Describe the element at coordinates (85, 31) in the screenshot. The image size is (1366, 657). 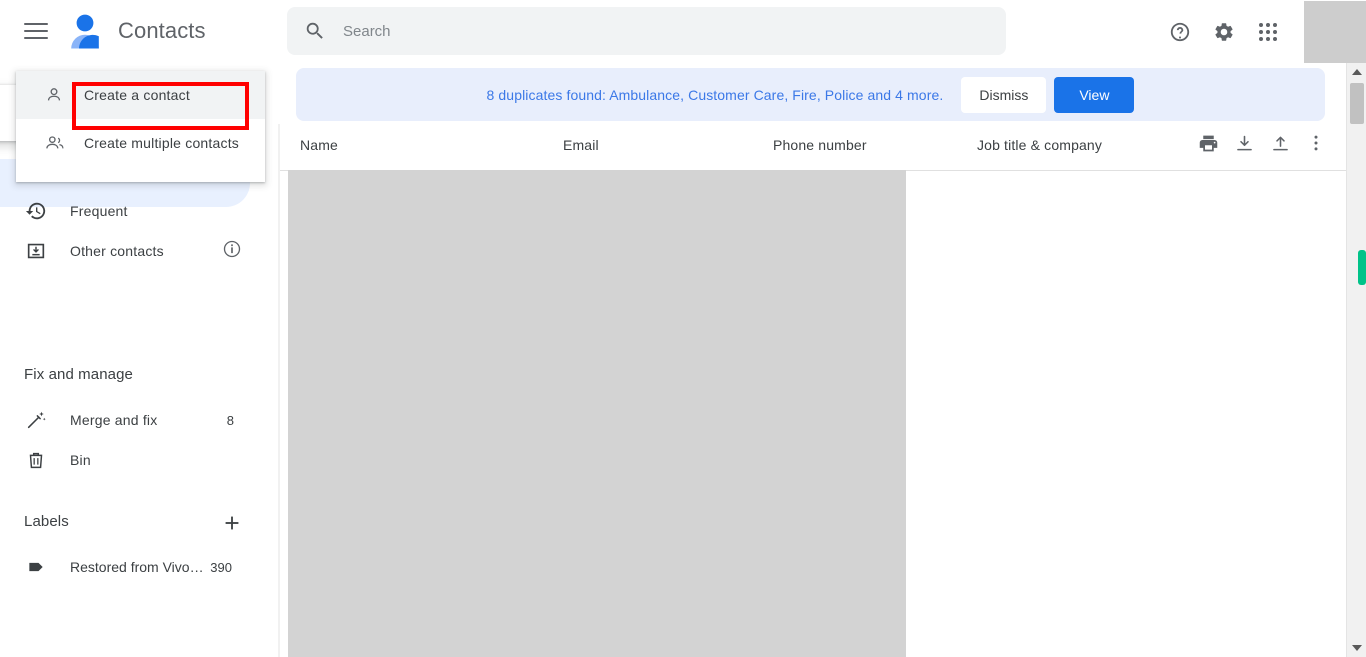
I see `contacts-person-logo-icon` at that location.